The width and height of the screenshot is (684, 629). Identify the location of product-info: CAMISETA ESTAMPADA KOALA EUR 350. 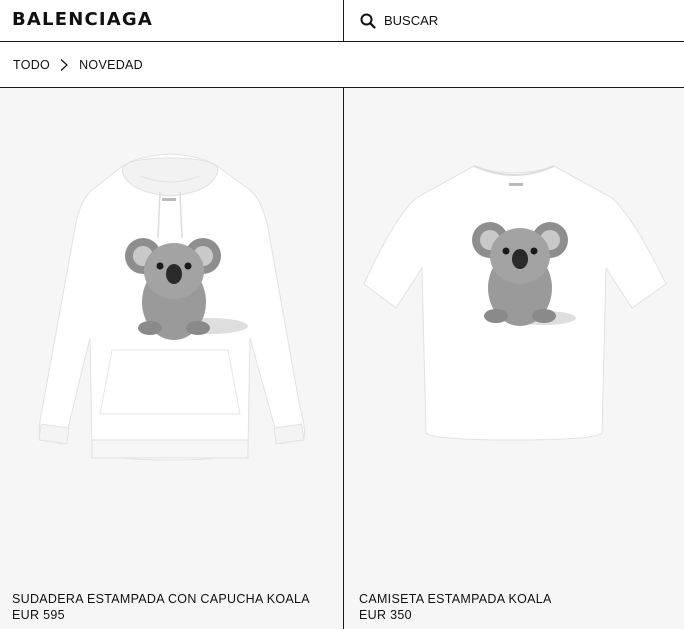
(515, 607).